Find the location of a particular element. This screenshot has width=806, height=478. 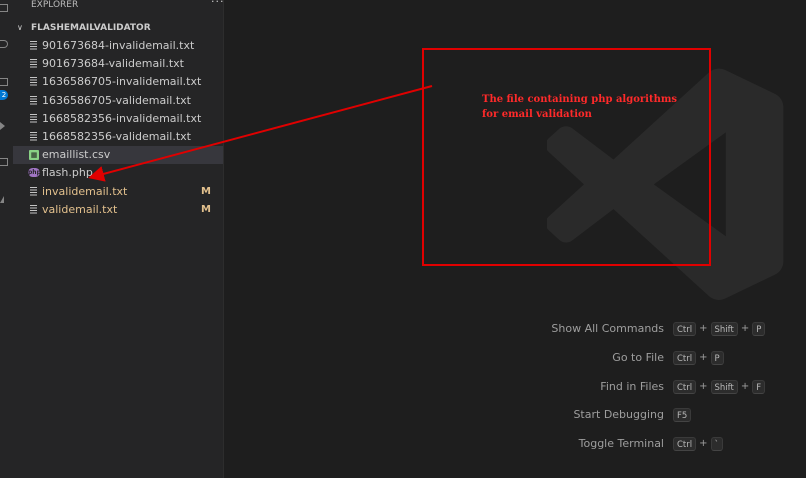

shortcut-row: Start Debugging F5 is located at coordinates (515, 415).